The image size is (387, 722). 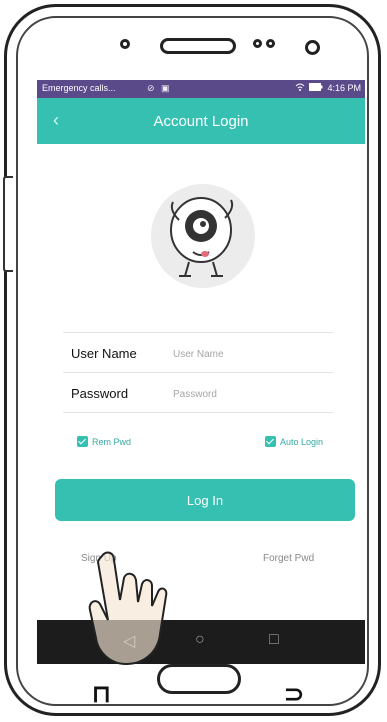 What do you see at coordinates (100, 393) in the screenshot?
I see `password-label: Password` at bounding box center [100, 393].